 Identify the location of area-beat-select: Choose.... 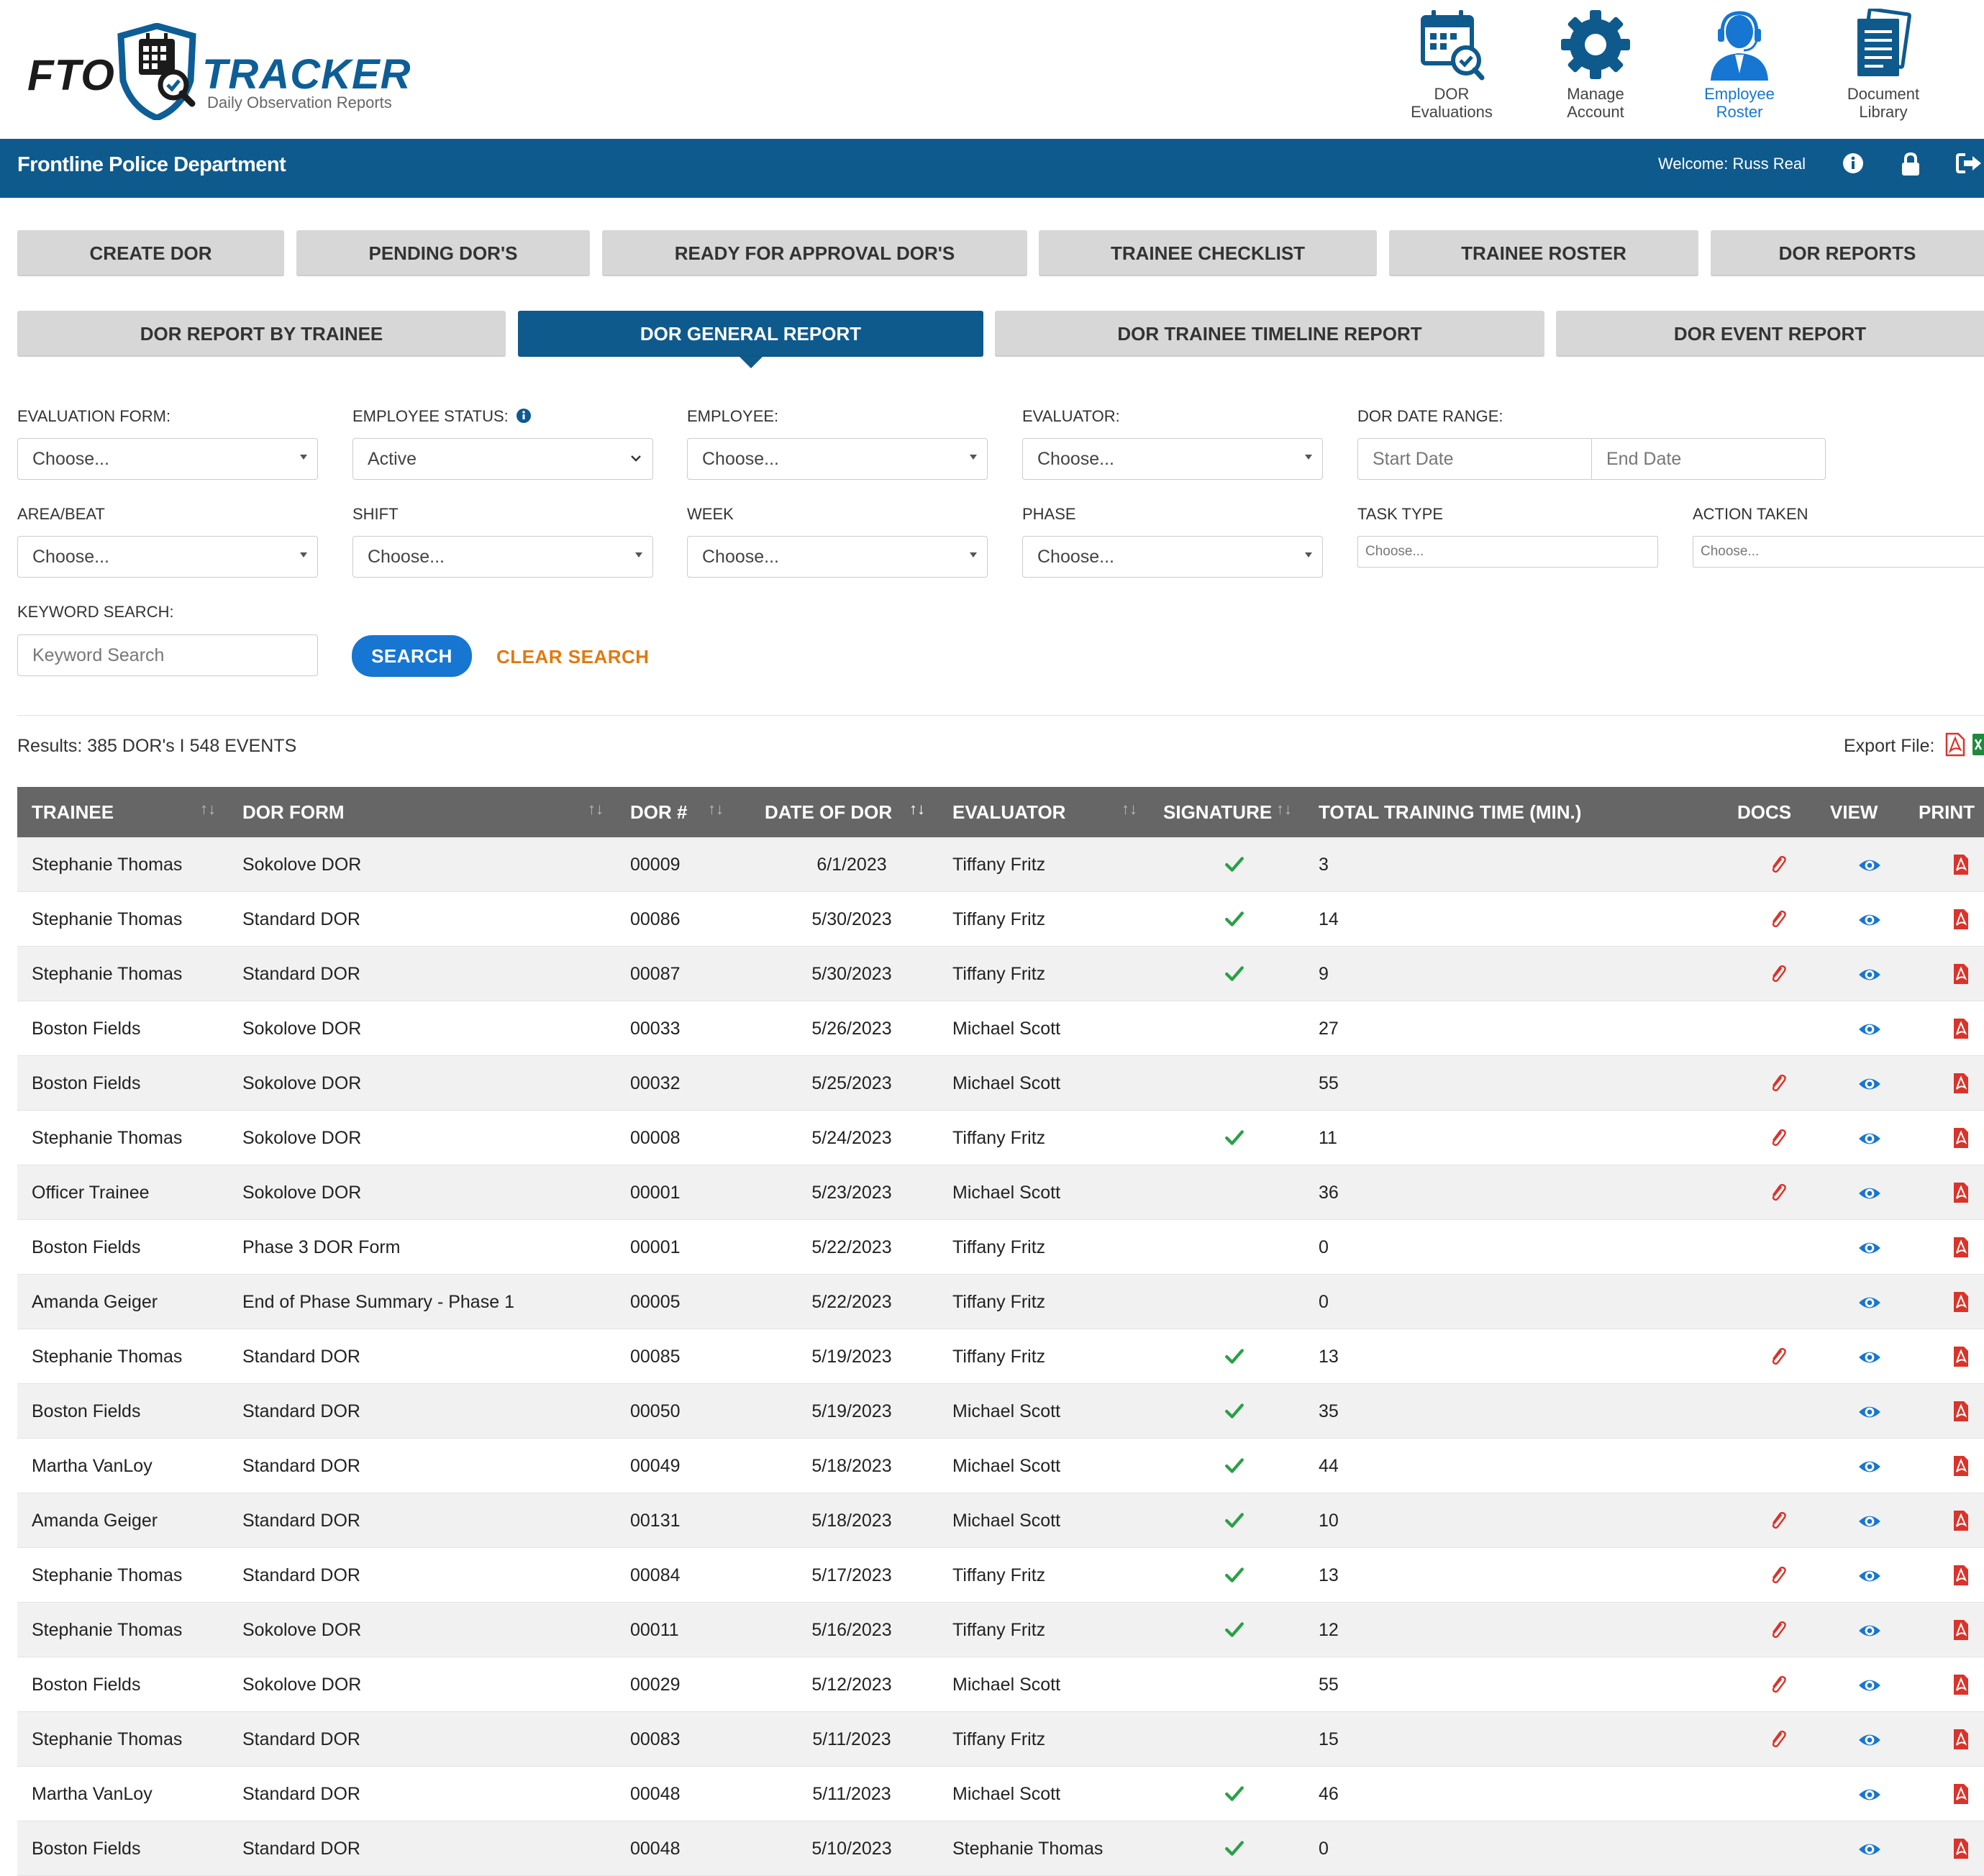
(168, 557).